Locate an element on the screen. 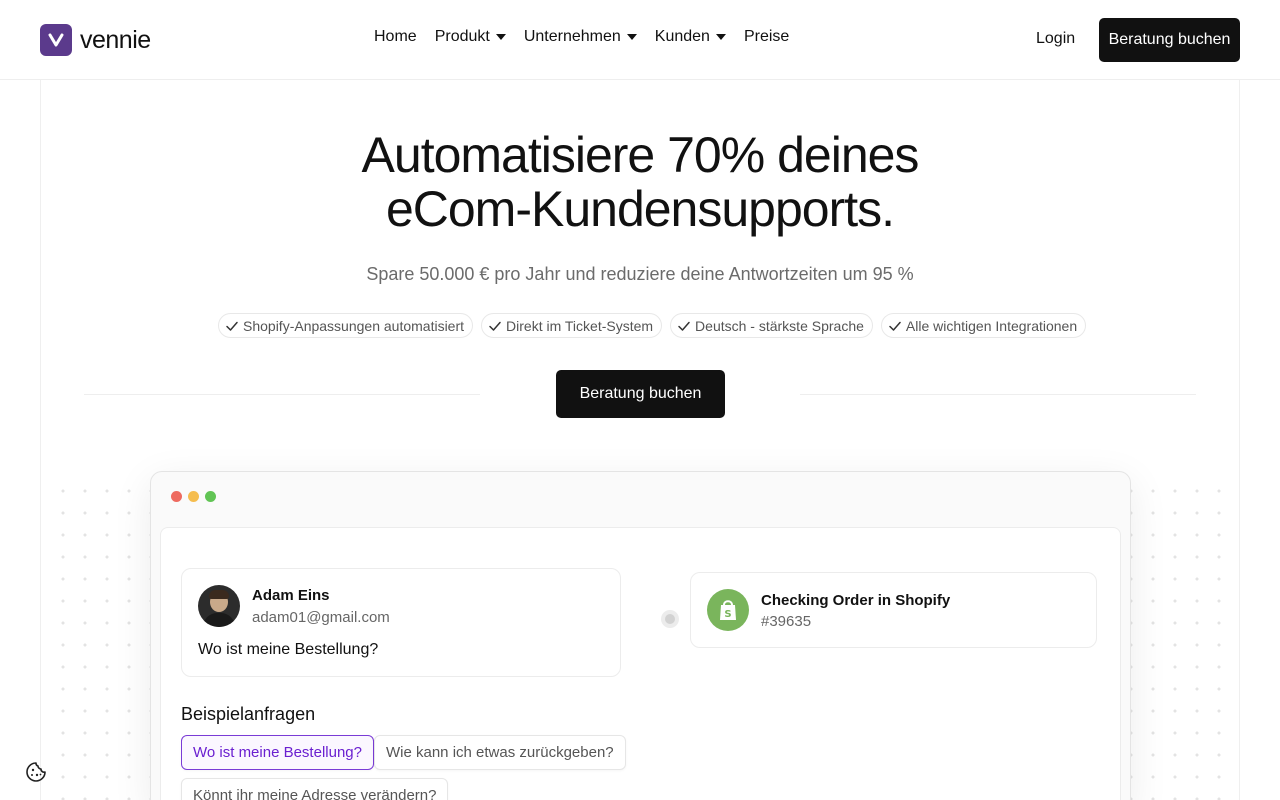  example-queries-heading: Beispielanfragen is located at coordinates (248, 714).